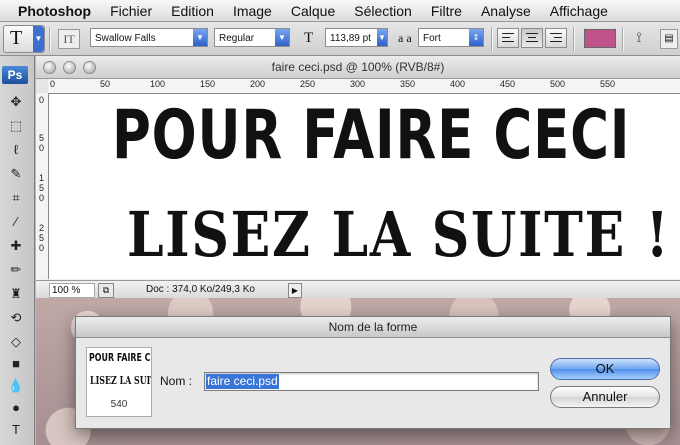  Describe the element at coordinates (42, 228) in the screenshot. I see `ruler-label: 2` at that location.